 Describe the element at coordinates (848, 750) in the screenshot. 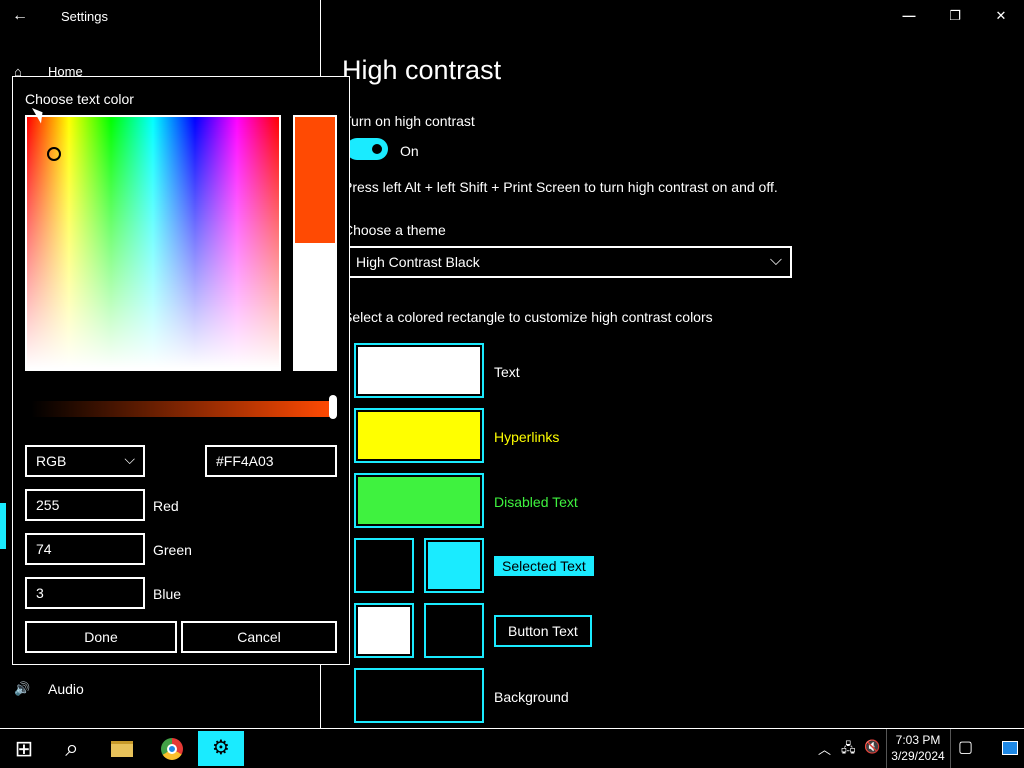

I see `network-icon: 🖧` at that location.